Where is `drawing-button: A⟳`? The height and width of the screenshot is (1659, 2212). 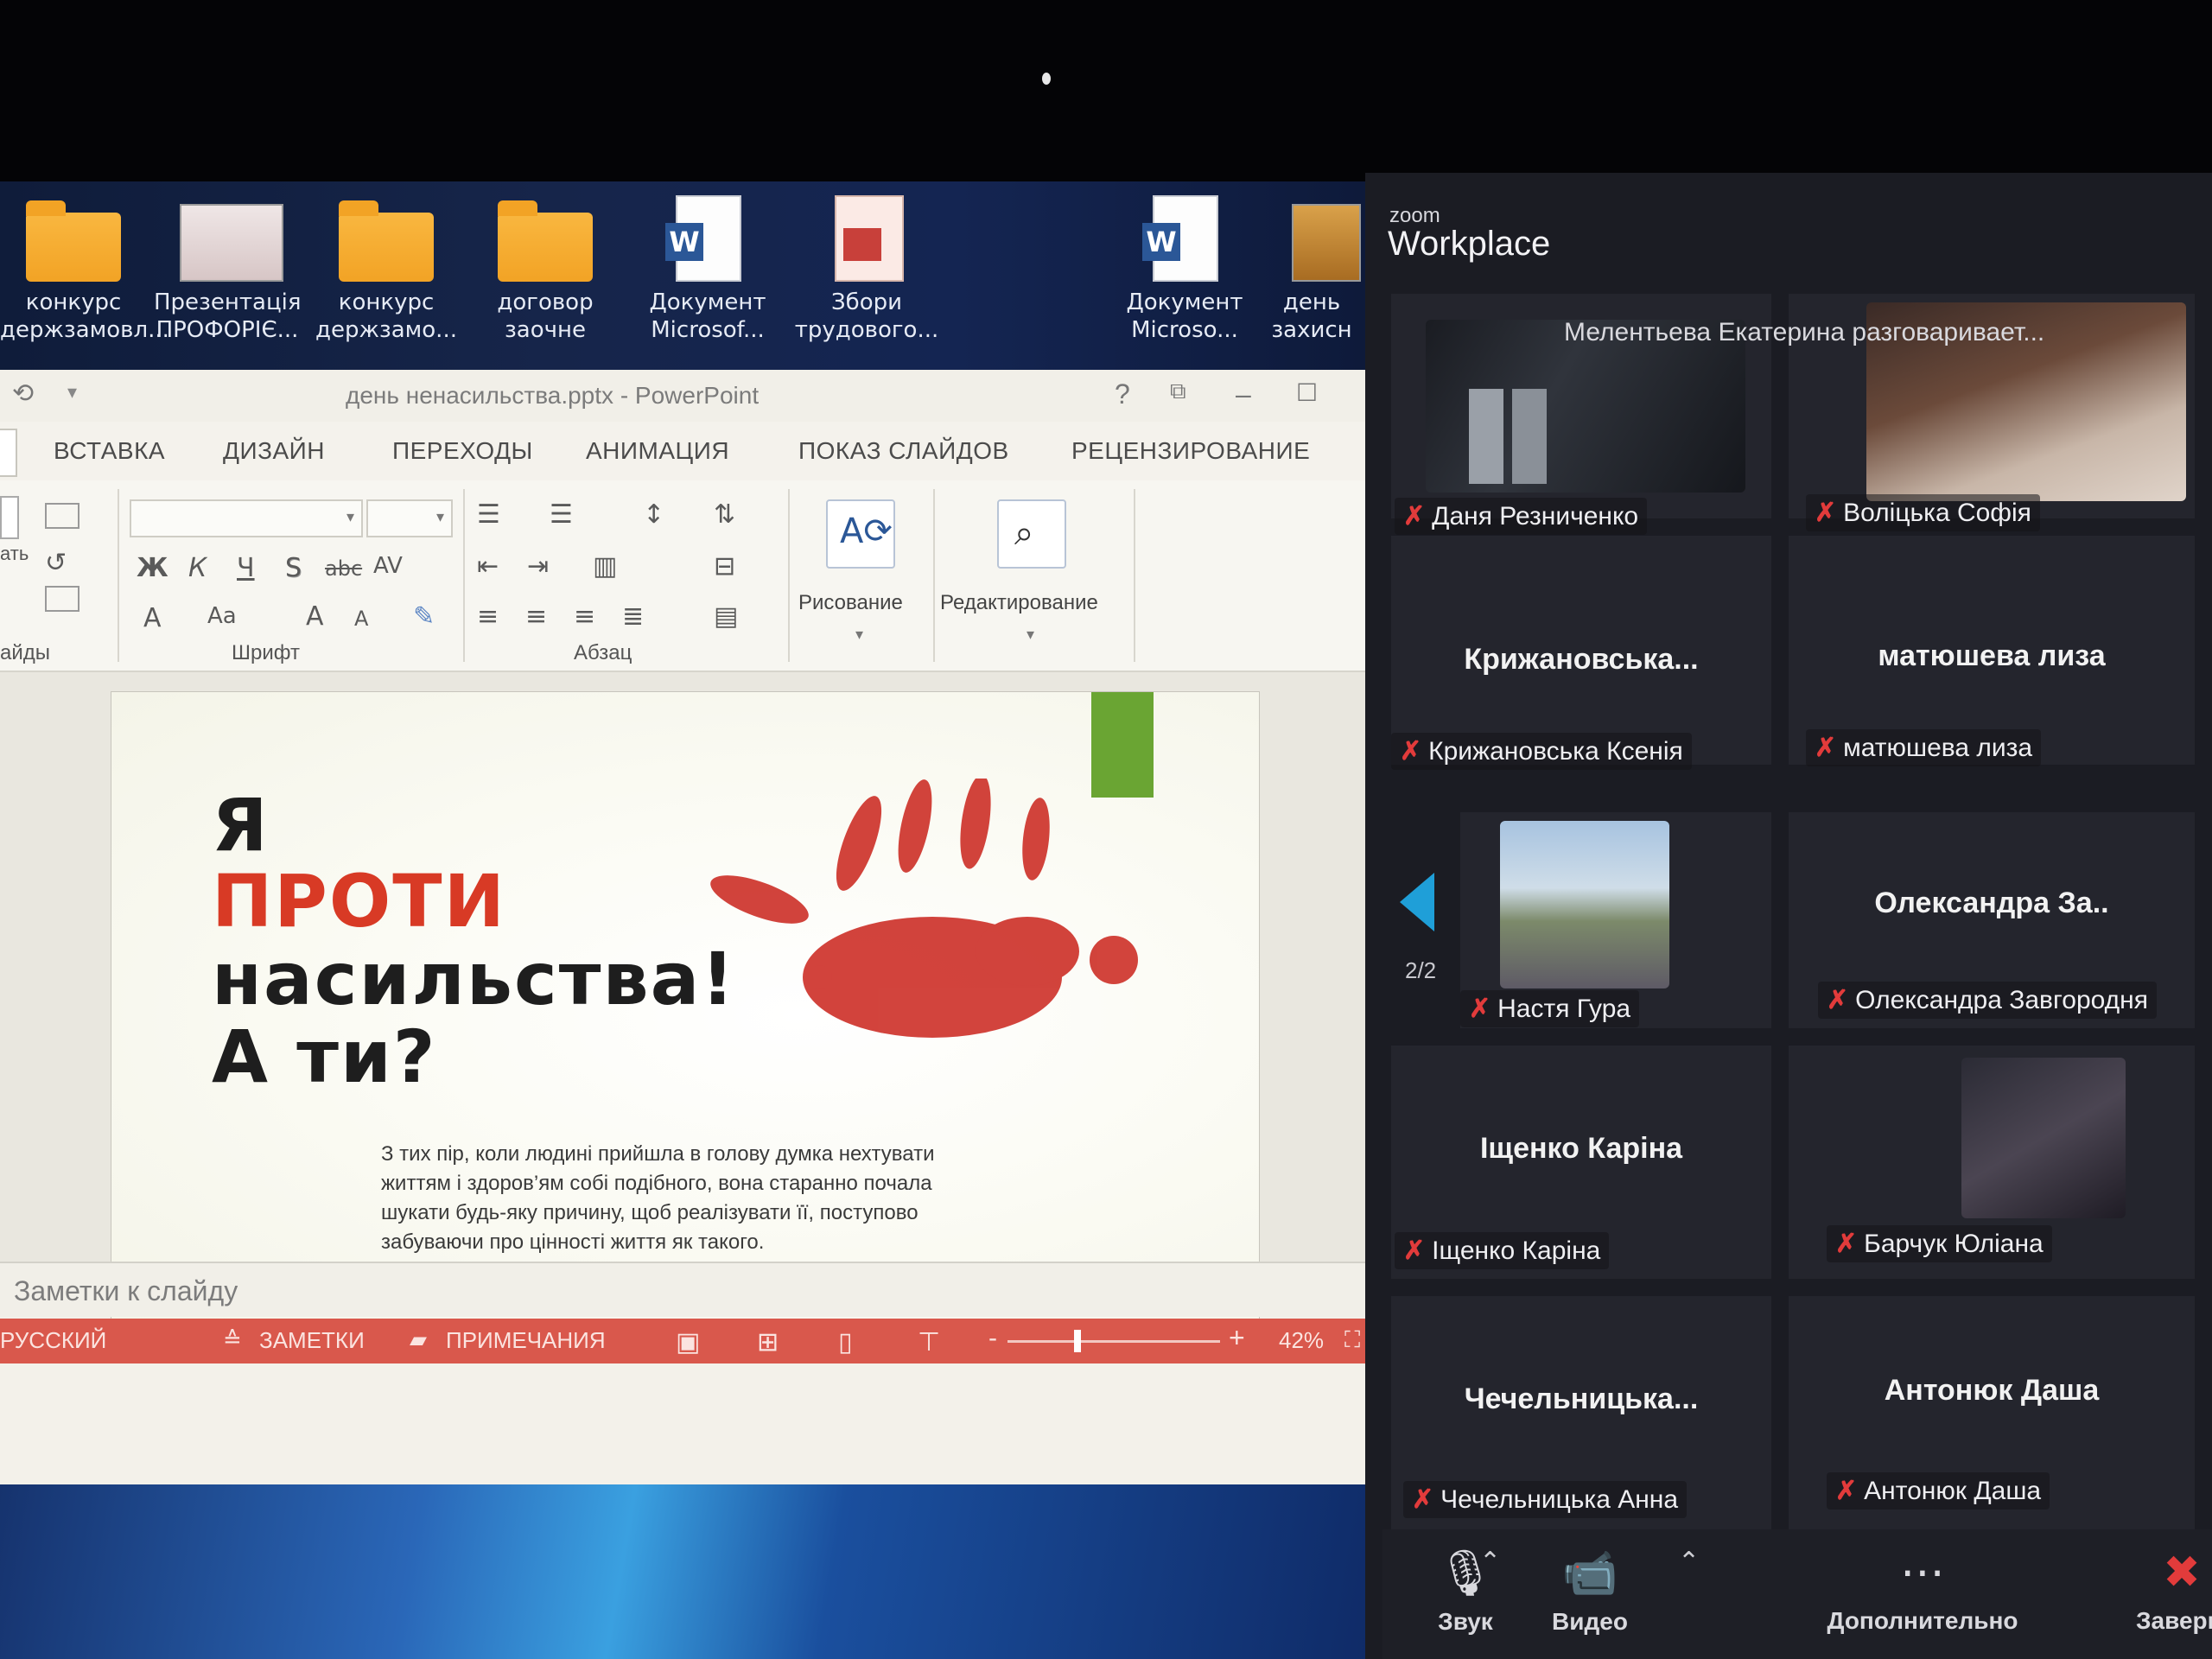
drawing-button: A⟳ is located at coordinates (860, 534).